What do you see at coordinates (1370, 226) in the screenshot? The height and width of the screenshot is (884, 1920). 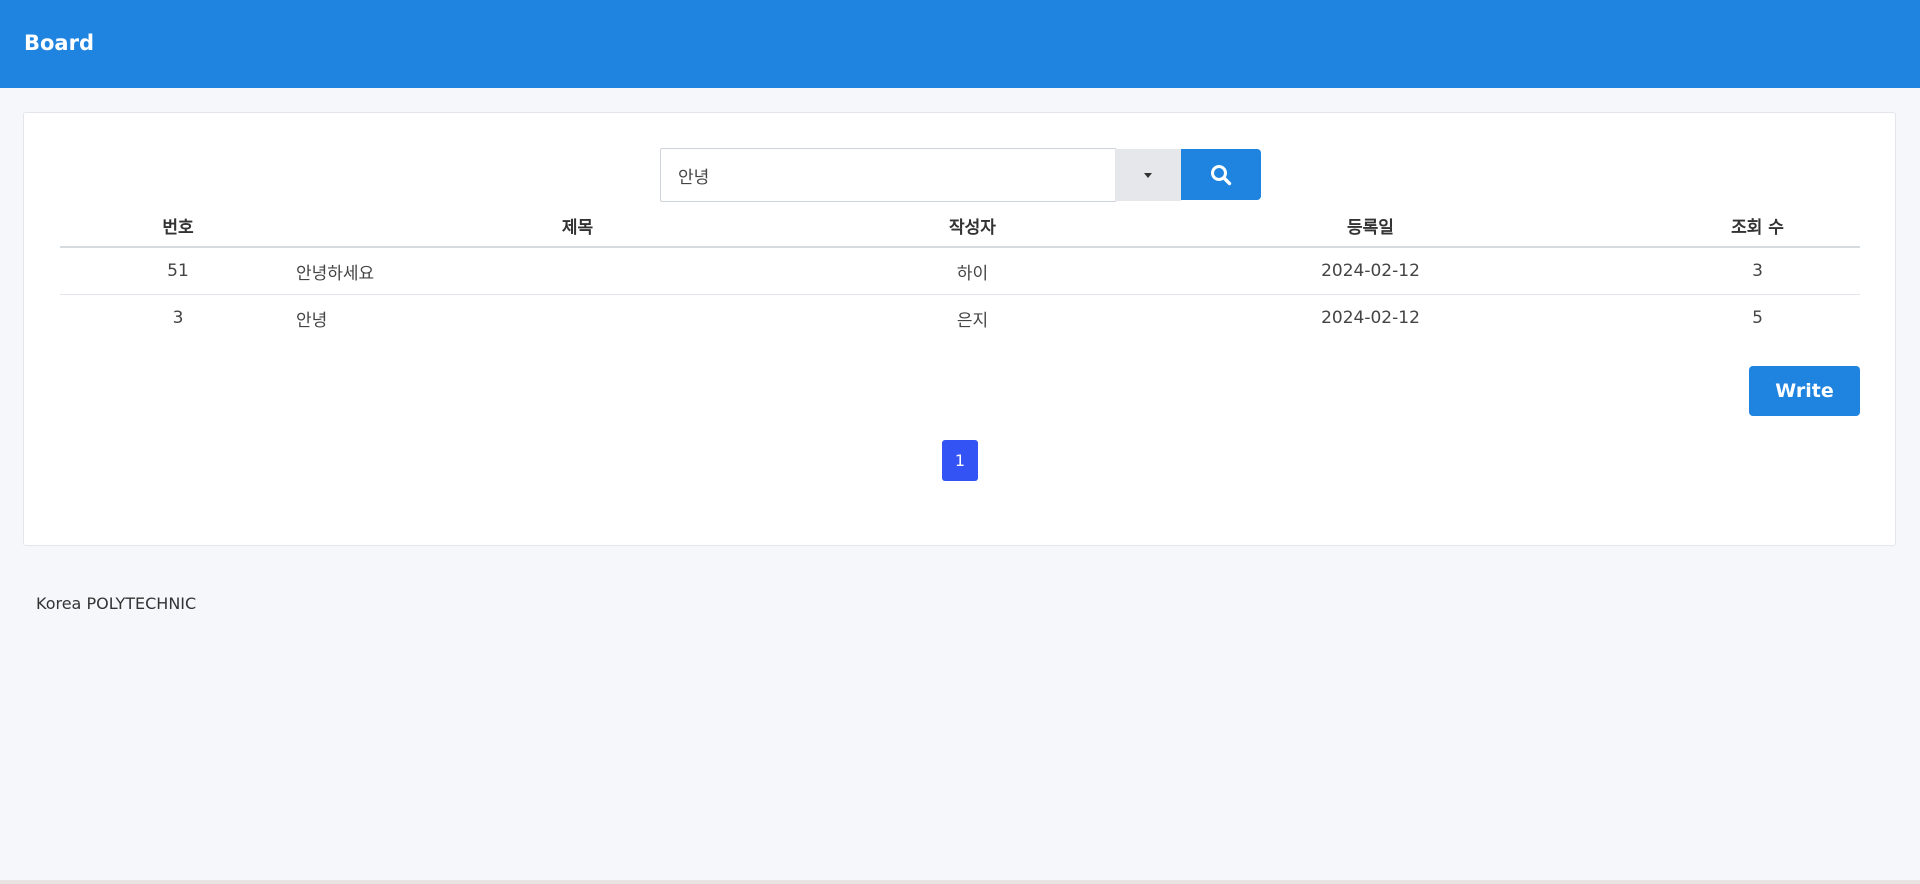 I see `column-header-date: 등록일` at bounding box center [1370, 226].